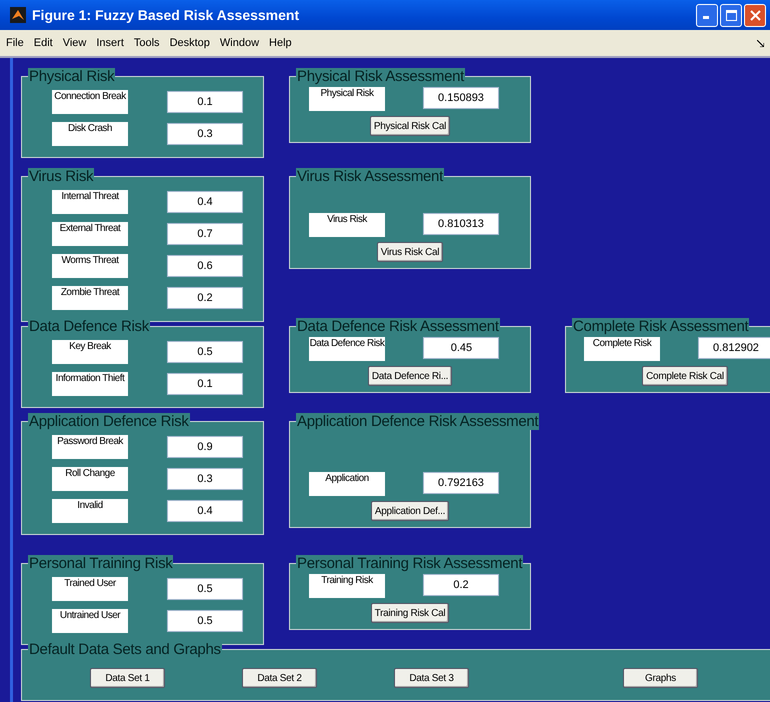 The height and width of the screenshot is (702, 770). What do you see at coordinates (109, 421) in the screenshot?
I see `panel-title: Application Defence Risk` at bounding box center [109, 421].